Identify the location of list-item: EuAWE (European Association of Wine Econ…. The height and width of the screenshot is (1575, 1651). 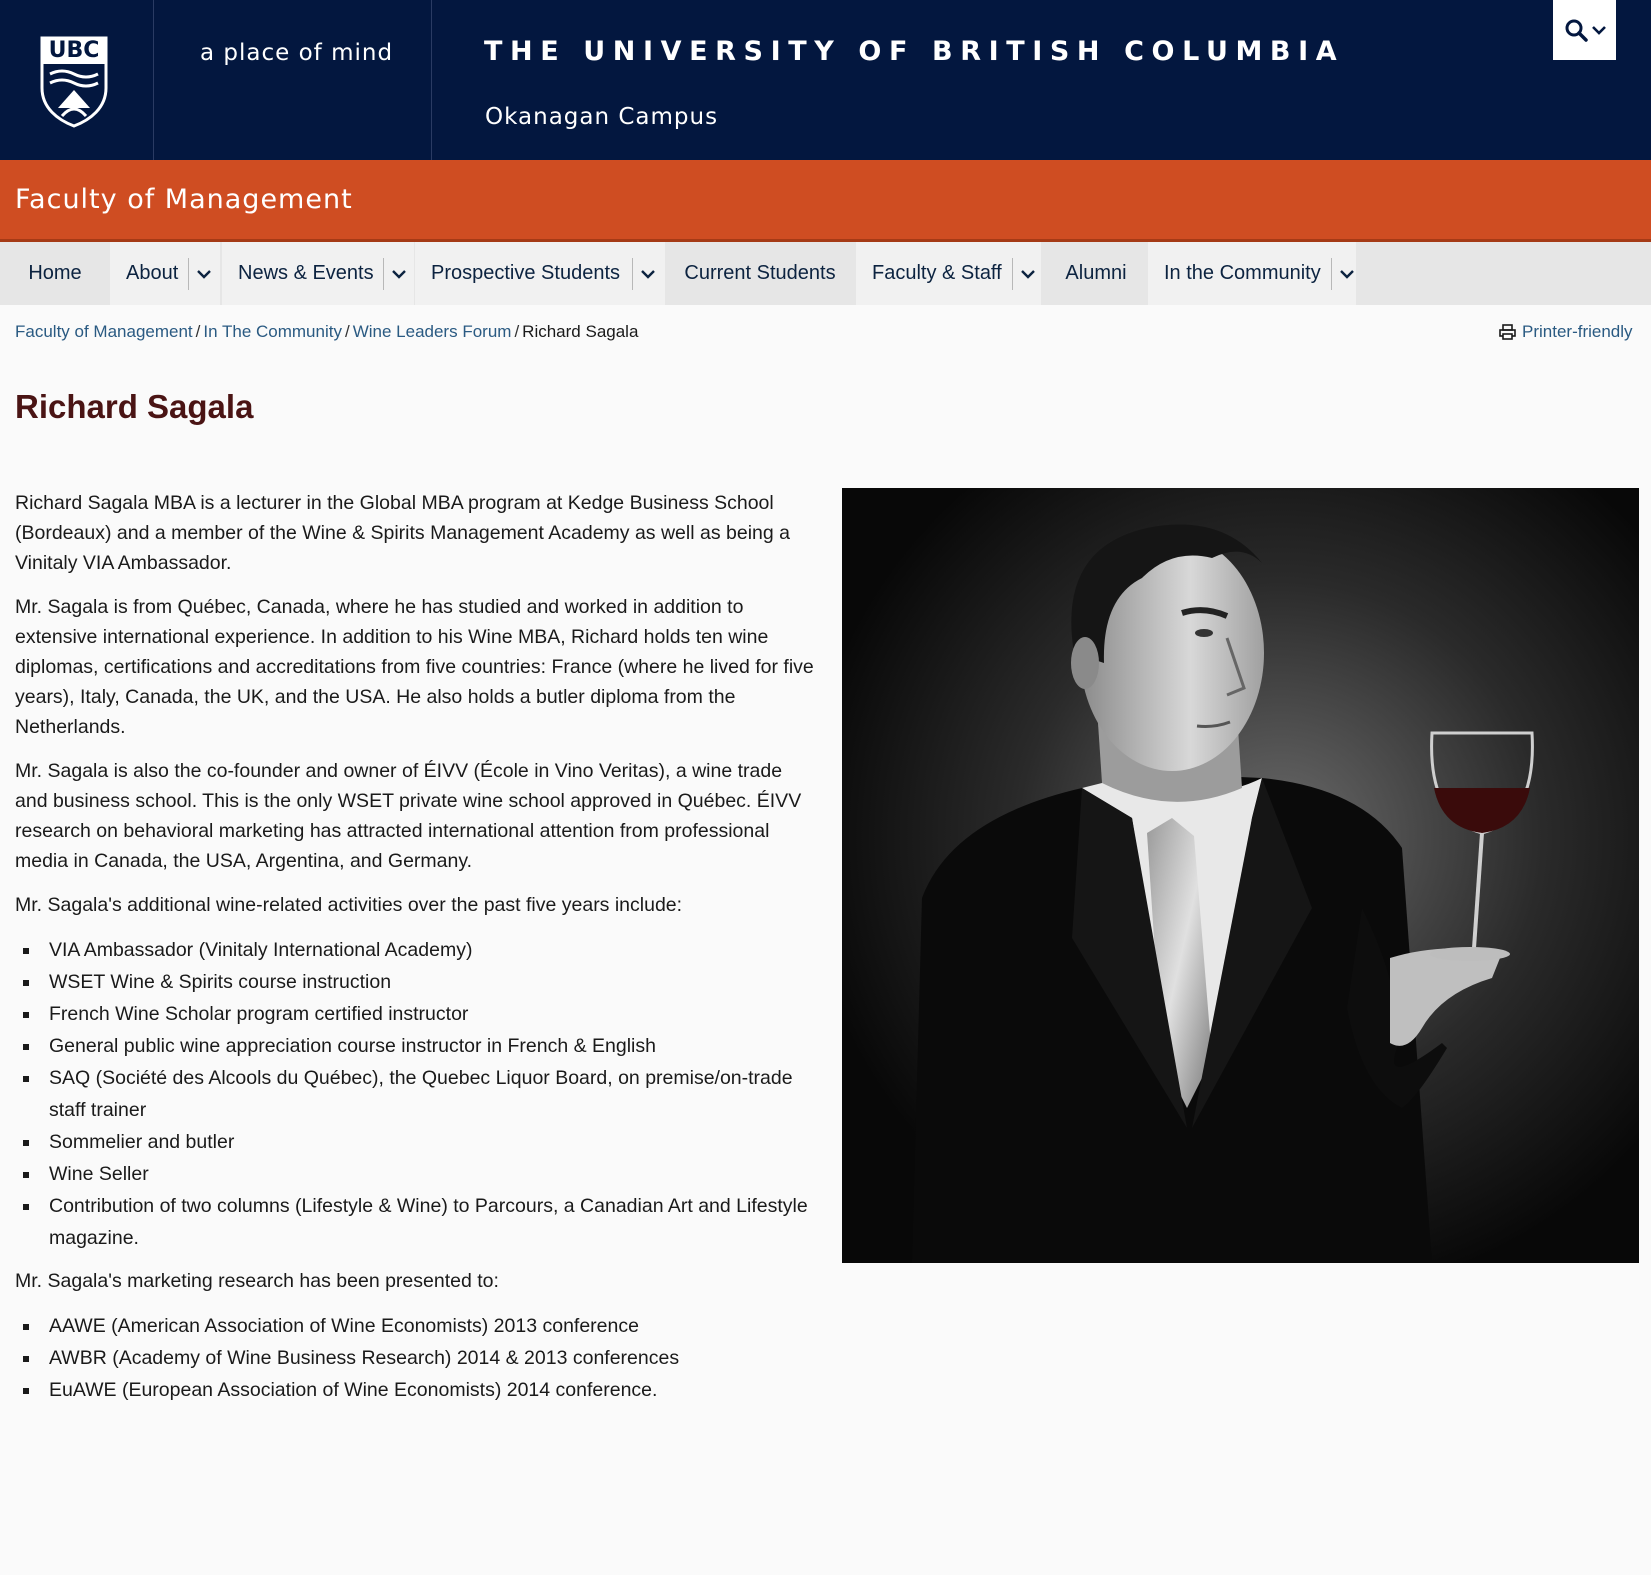
(415, 1390).